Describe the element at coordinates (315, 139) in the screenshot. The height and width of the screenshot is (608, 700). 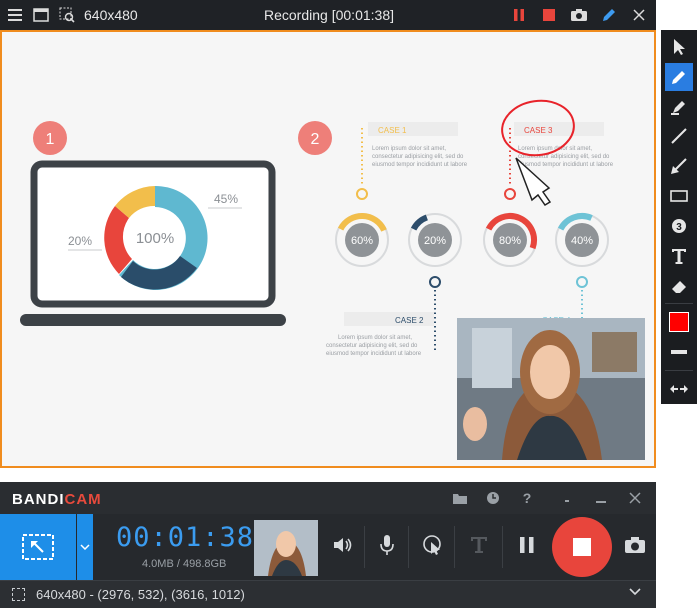
I see `step-2-number: 2` at that location.